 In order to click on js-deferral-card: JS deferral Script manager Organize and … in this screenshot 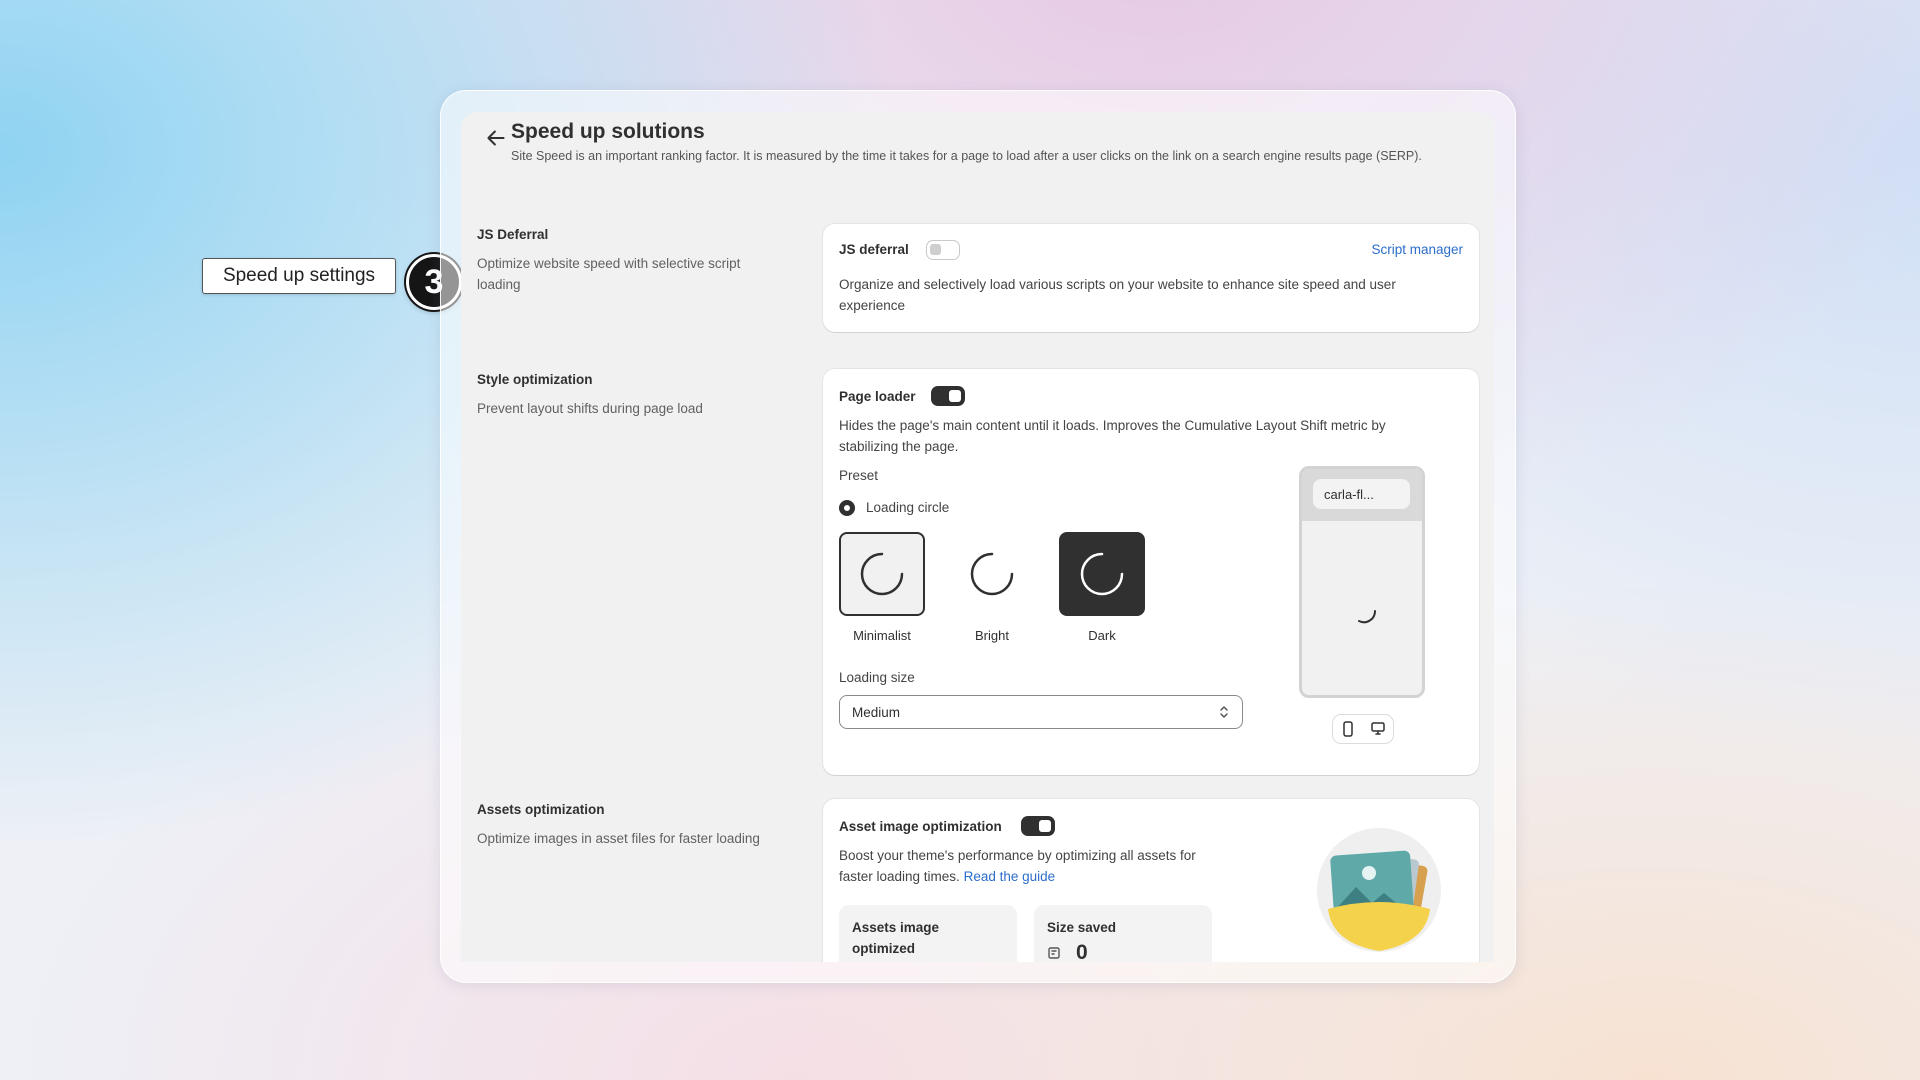, I will do `click(1151, 278)`.